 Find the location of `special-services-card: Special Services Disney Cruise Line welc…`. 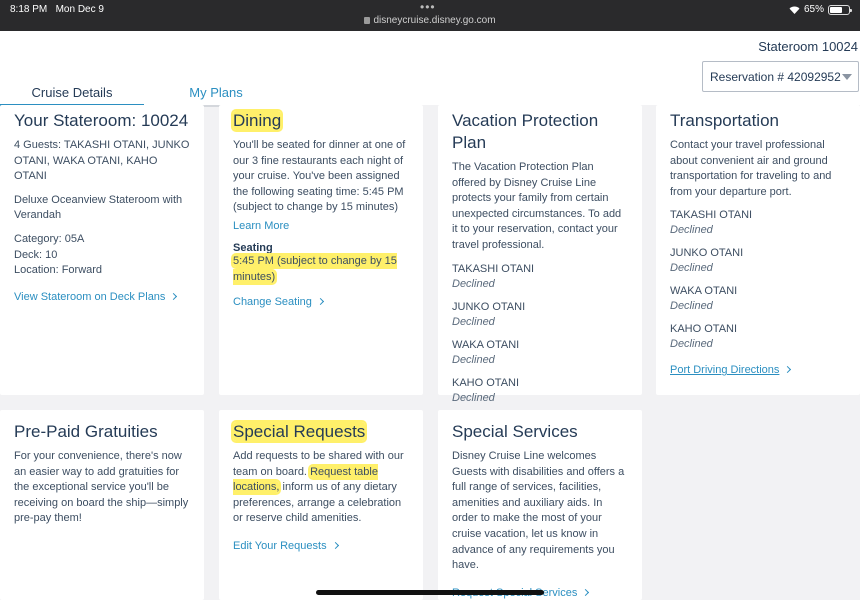

special-services-card: Special Services Disney Cruise Line welc… is located at coordinates (540, 505).